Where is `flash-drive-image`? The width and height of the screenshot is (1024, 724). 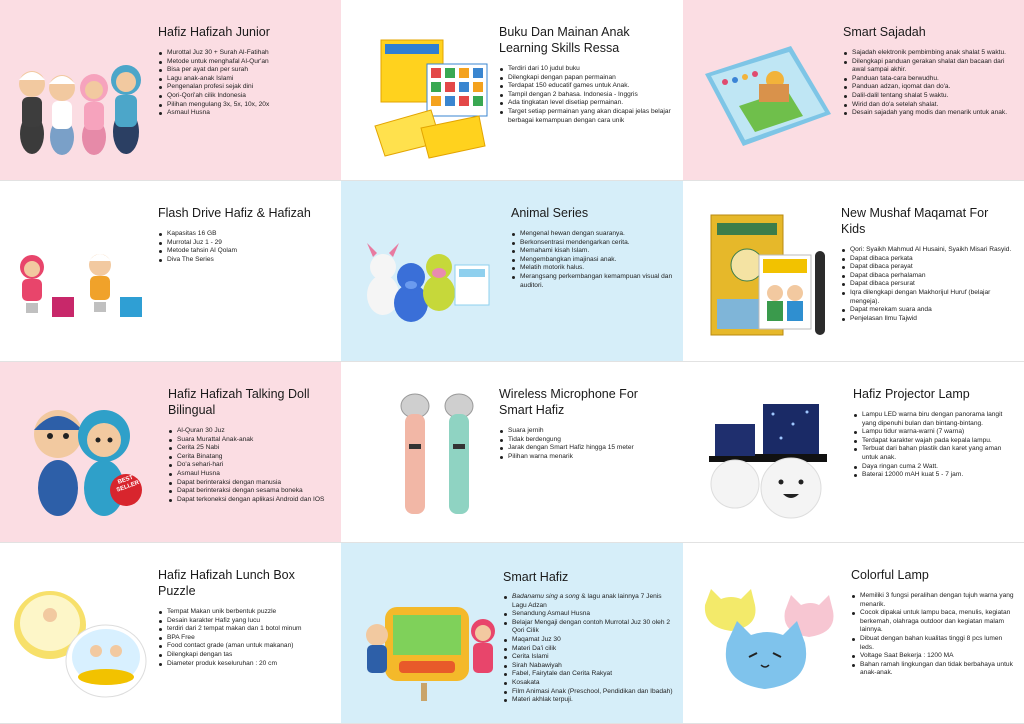 flash-drive-image is located at coordinates (81, 285).